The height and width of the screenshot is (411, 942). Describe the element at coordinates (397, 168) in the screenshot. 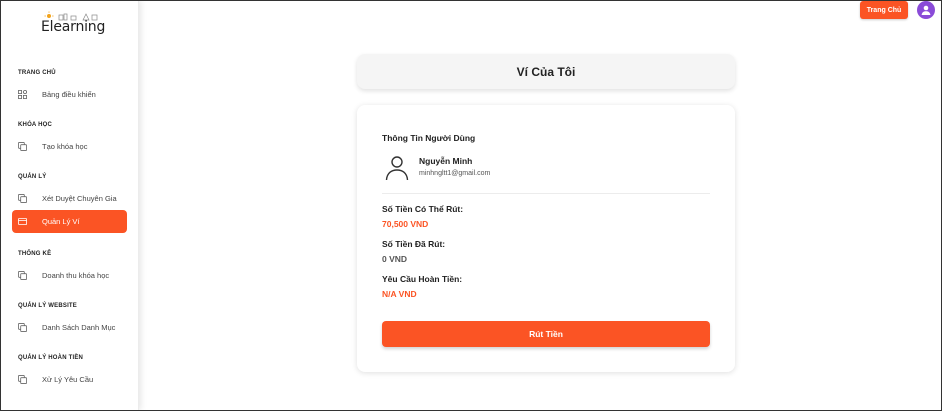

I see `user-profile-icon` at that location.